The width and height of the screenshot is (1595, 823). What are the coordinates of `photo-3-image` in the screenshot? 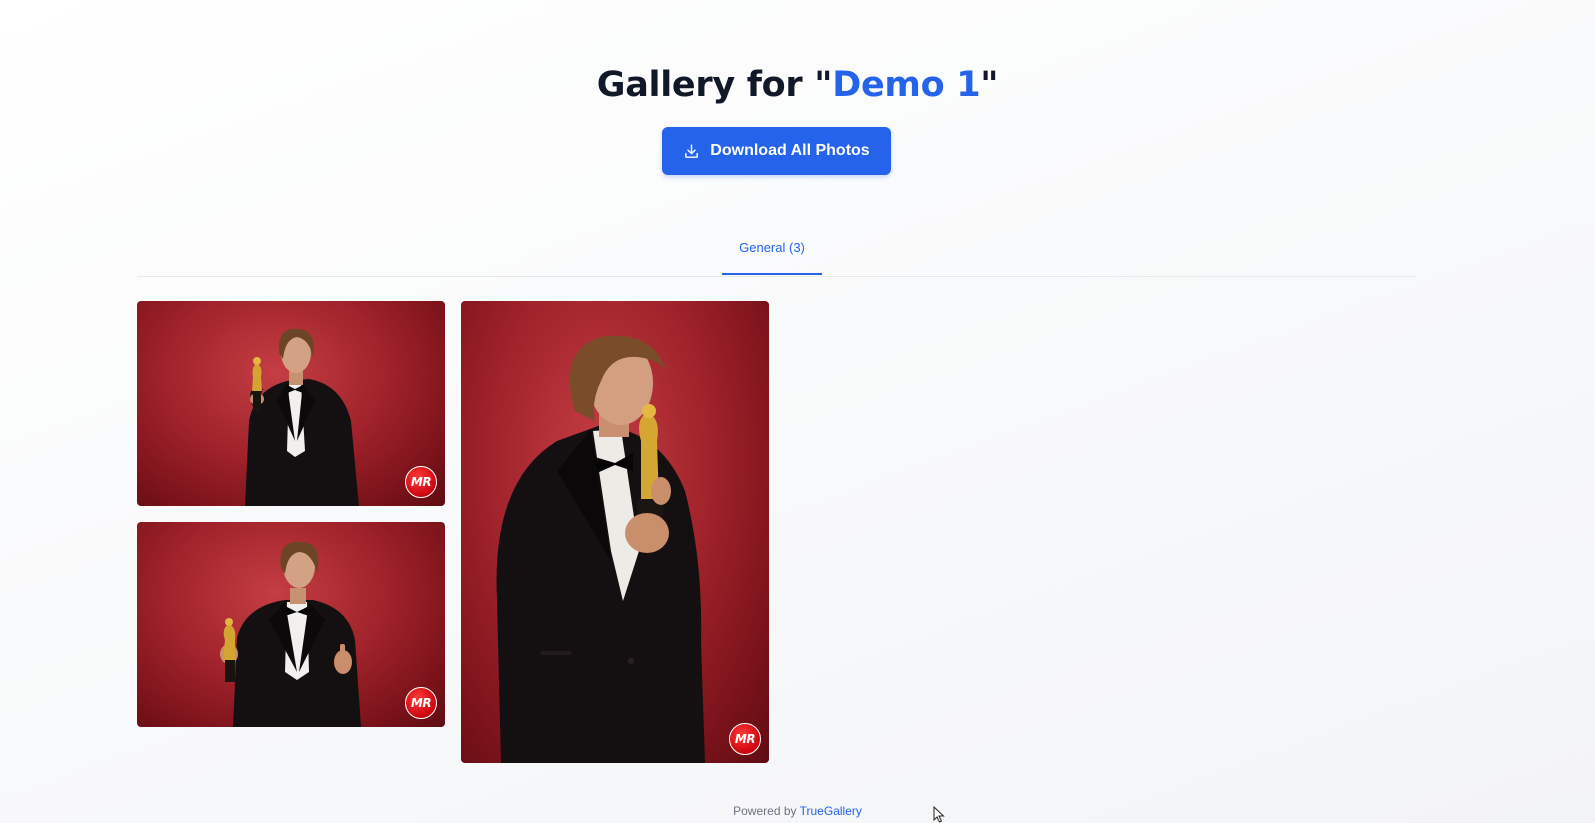 It's located at (290, 634).